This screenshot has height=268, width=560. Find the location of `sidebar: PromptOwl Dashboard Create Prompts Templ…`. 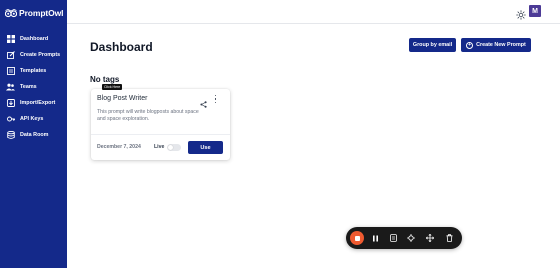

sidebar: PromptOwl Dashboard Create Prompts Templ… is located at coordinates (33, 134).